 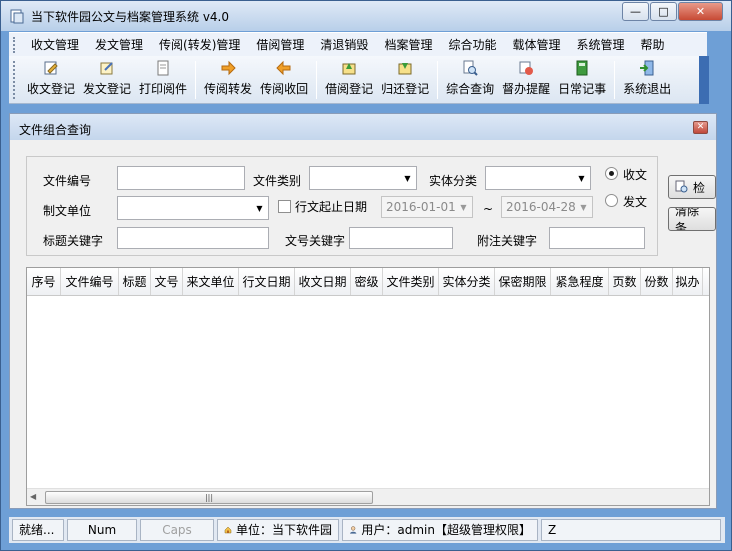 I want to click on column-header: 序号, so click(x=44, y=281).